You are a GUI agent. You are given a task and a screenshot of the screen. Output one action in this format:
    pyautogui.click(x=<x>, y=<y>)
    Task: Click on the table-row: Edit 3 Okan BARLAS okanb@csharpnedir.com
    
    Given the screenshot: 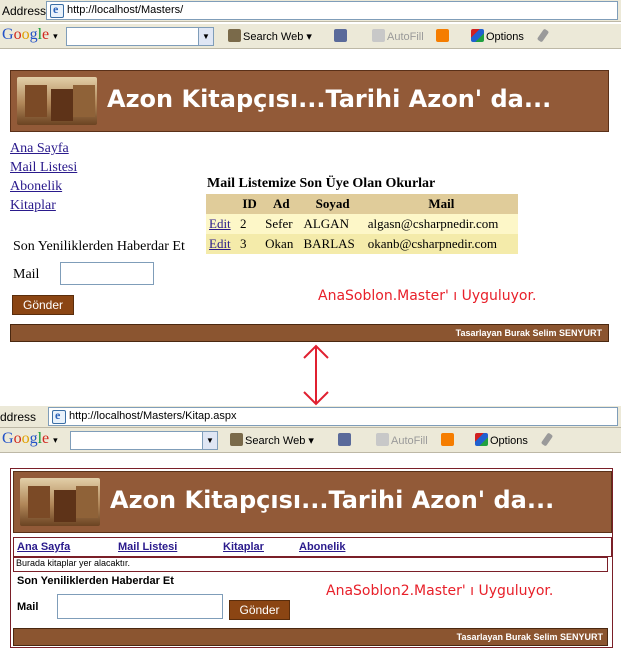 What is the action you would take?
    pyautogui.click(x=362, y=244)
    